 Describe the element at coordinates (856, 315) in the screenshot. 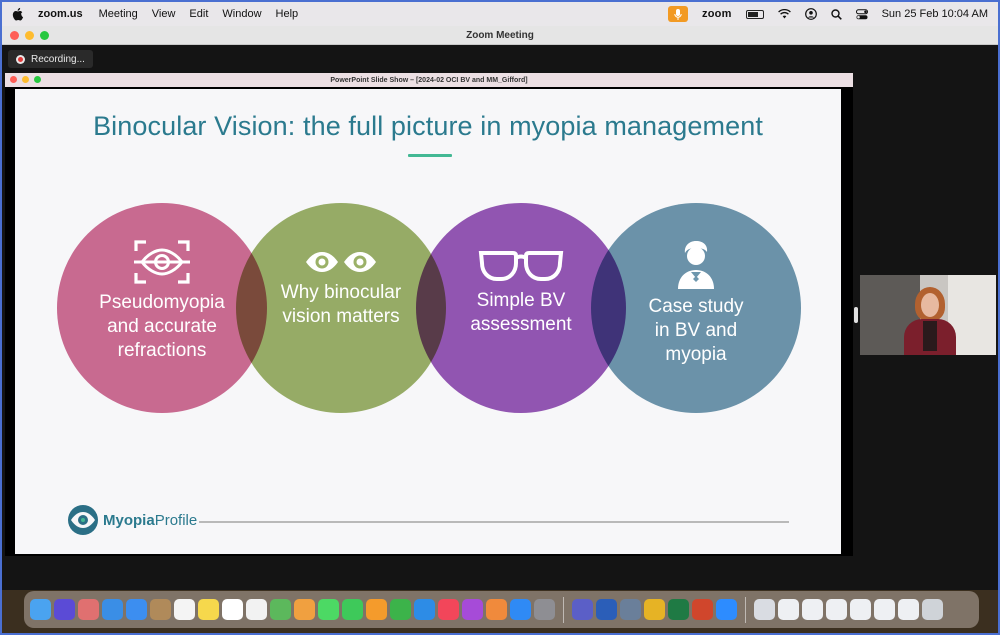

I see `video-panel-resize-handle` at that location.